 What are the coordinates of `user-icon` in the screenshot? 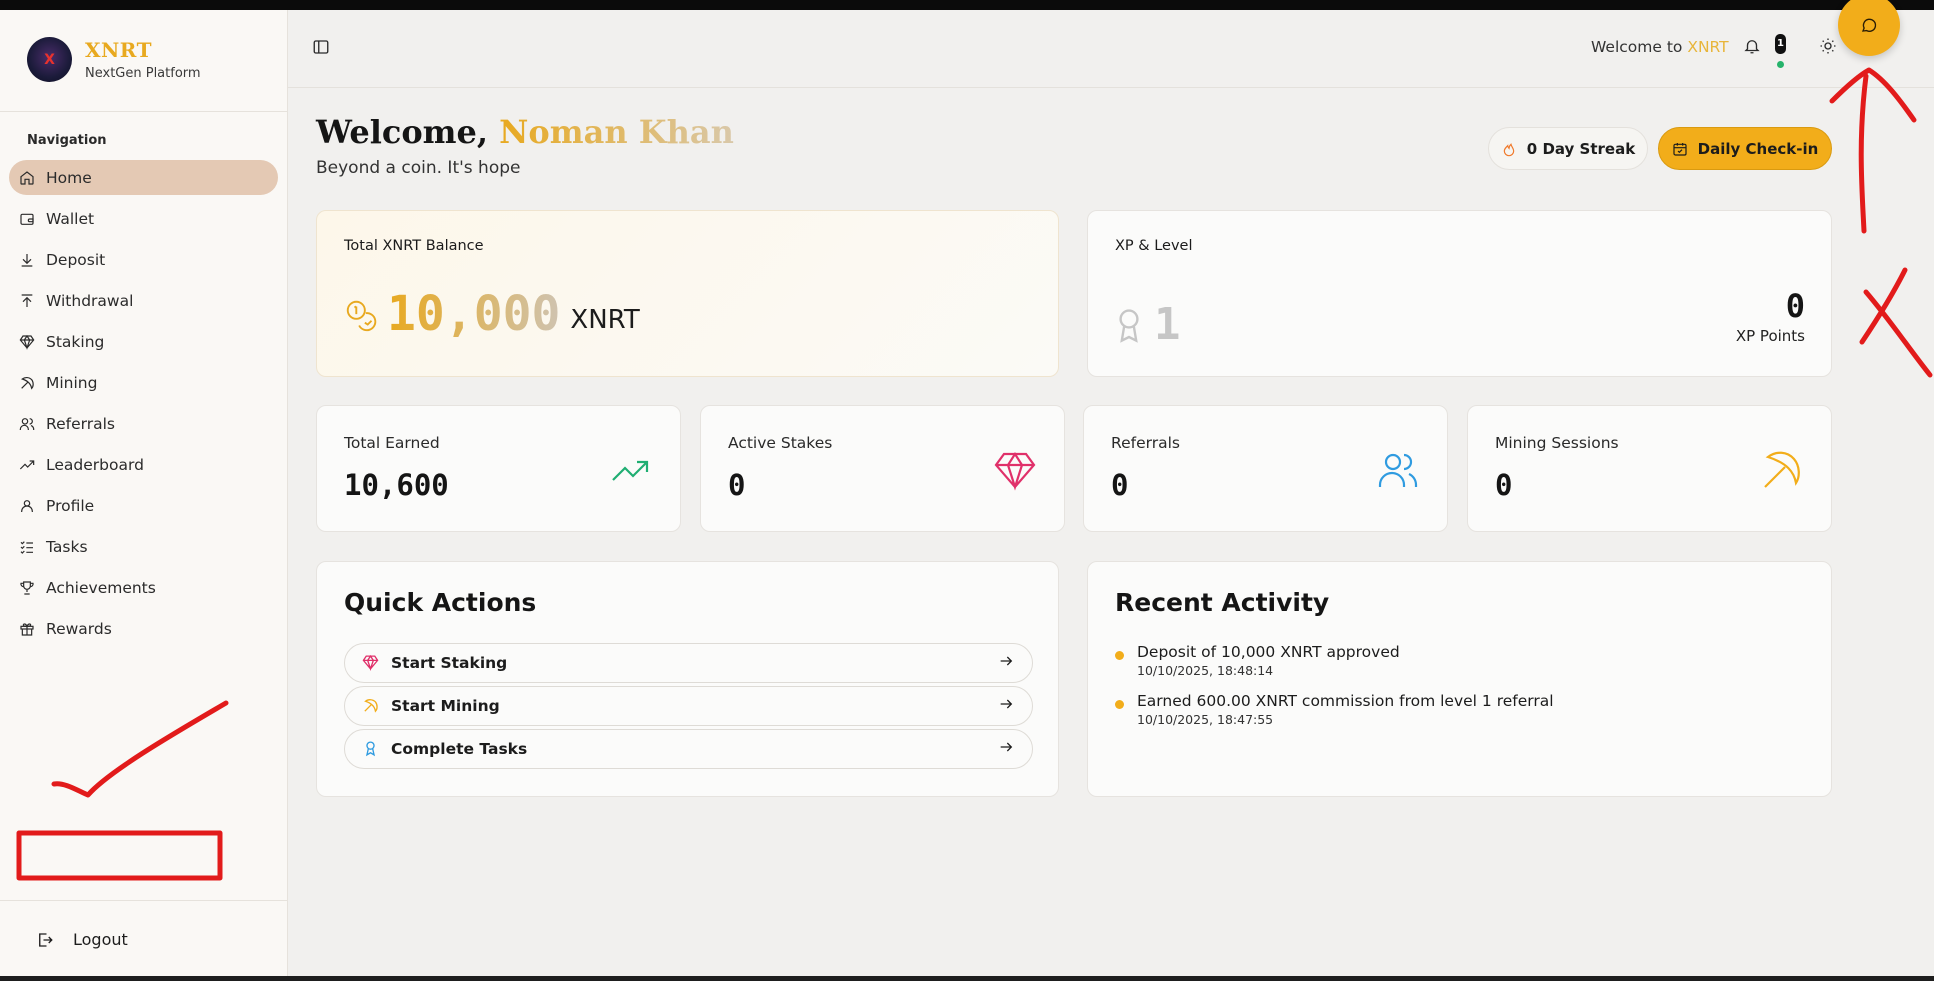 It's located at (27, 506).